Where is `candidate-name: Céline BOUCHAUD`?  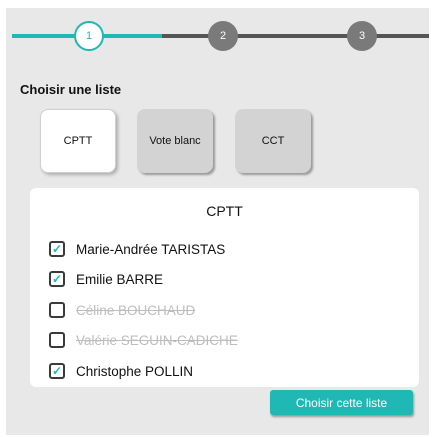 candidate-name: Céline BOUCHAUD is located at coordinates (136, 310).